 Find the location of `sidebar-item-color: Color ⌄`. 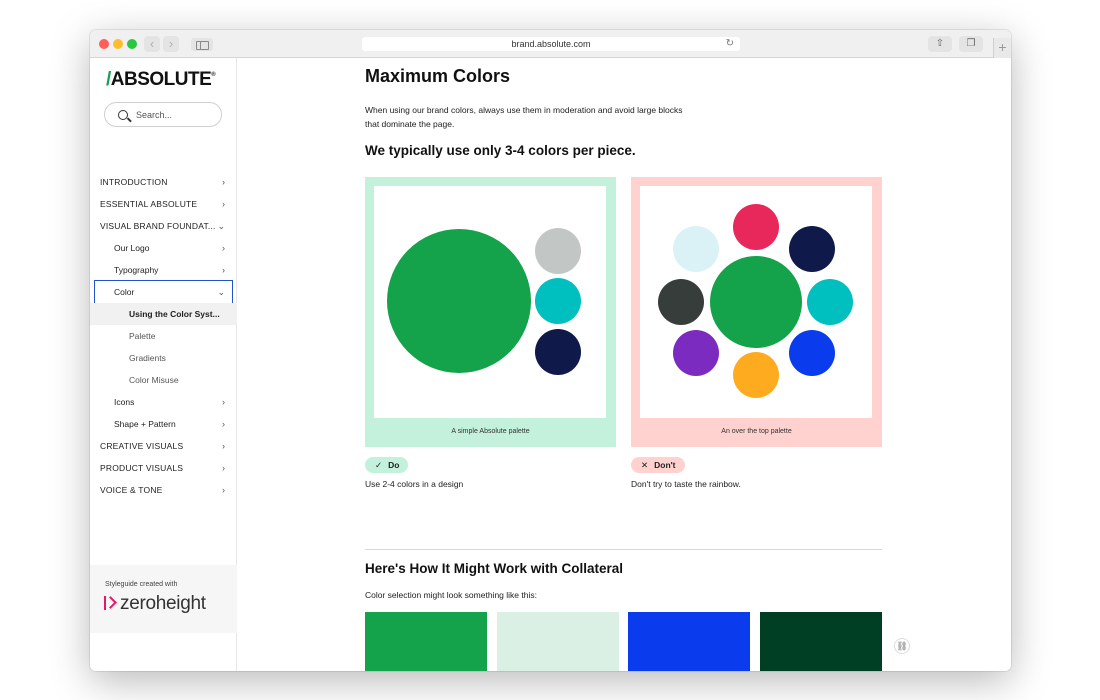

sidebar-item-color: Color ⌄ is located at coordinates (163, 292).